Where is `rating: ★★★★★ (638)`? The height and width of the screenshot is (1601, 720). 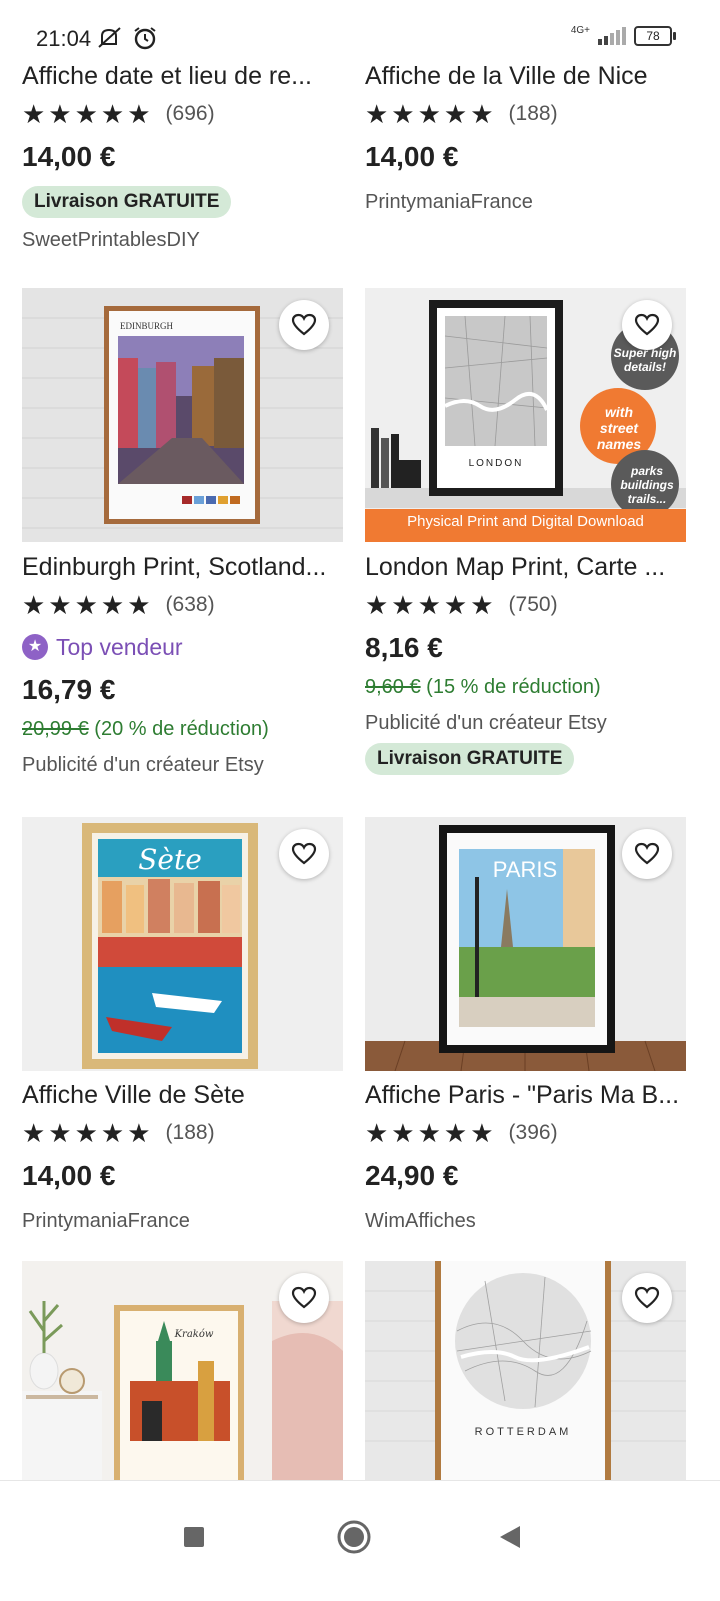 rating: ★★★★★ (638) is located at coordinates (182, 605).